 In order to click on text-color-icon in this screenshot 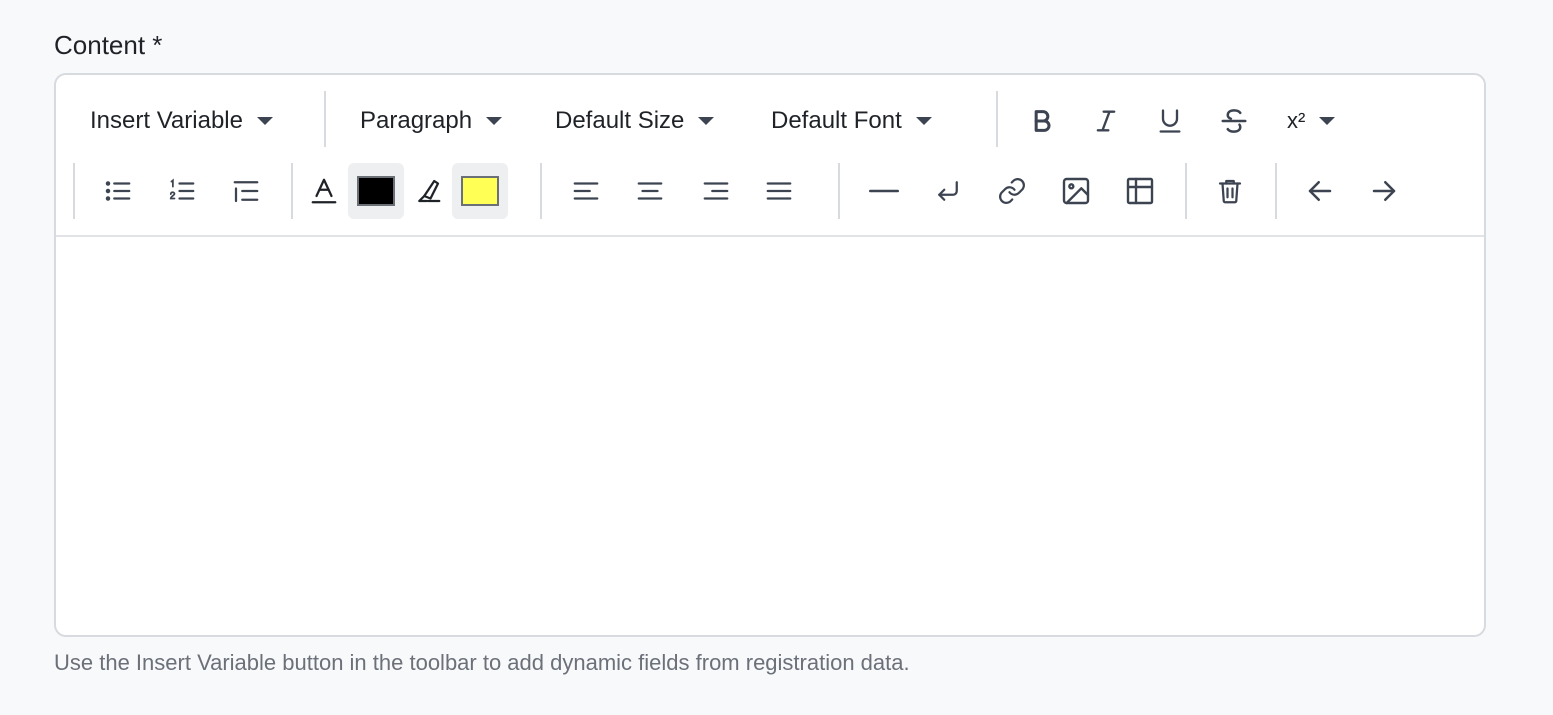, I will do `click(324, 191)`.